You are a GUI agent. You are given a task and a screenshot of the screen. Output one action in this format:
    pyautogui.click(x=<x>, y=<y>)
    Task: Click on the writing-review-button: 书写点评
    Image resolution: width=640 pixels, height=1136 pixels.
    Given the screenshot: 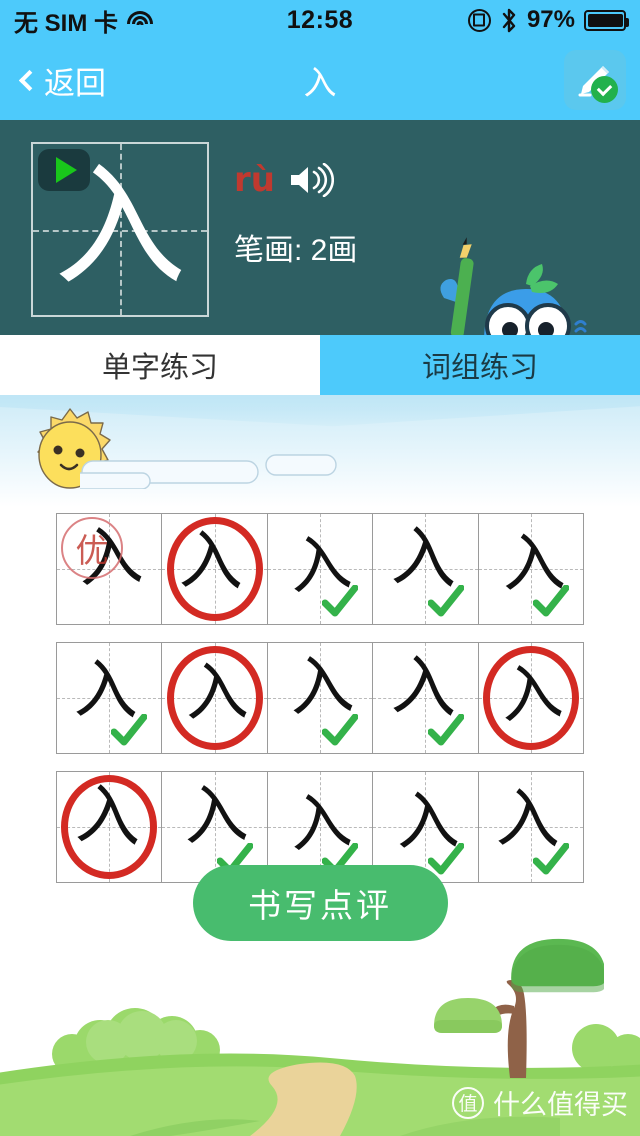 What is the action you would take?
    pyautogui.click(x=320, y=903)
    